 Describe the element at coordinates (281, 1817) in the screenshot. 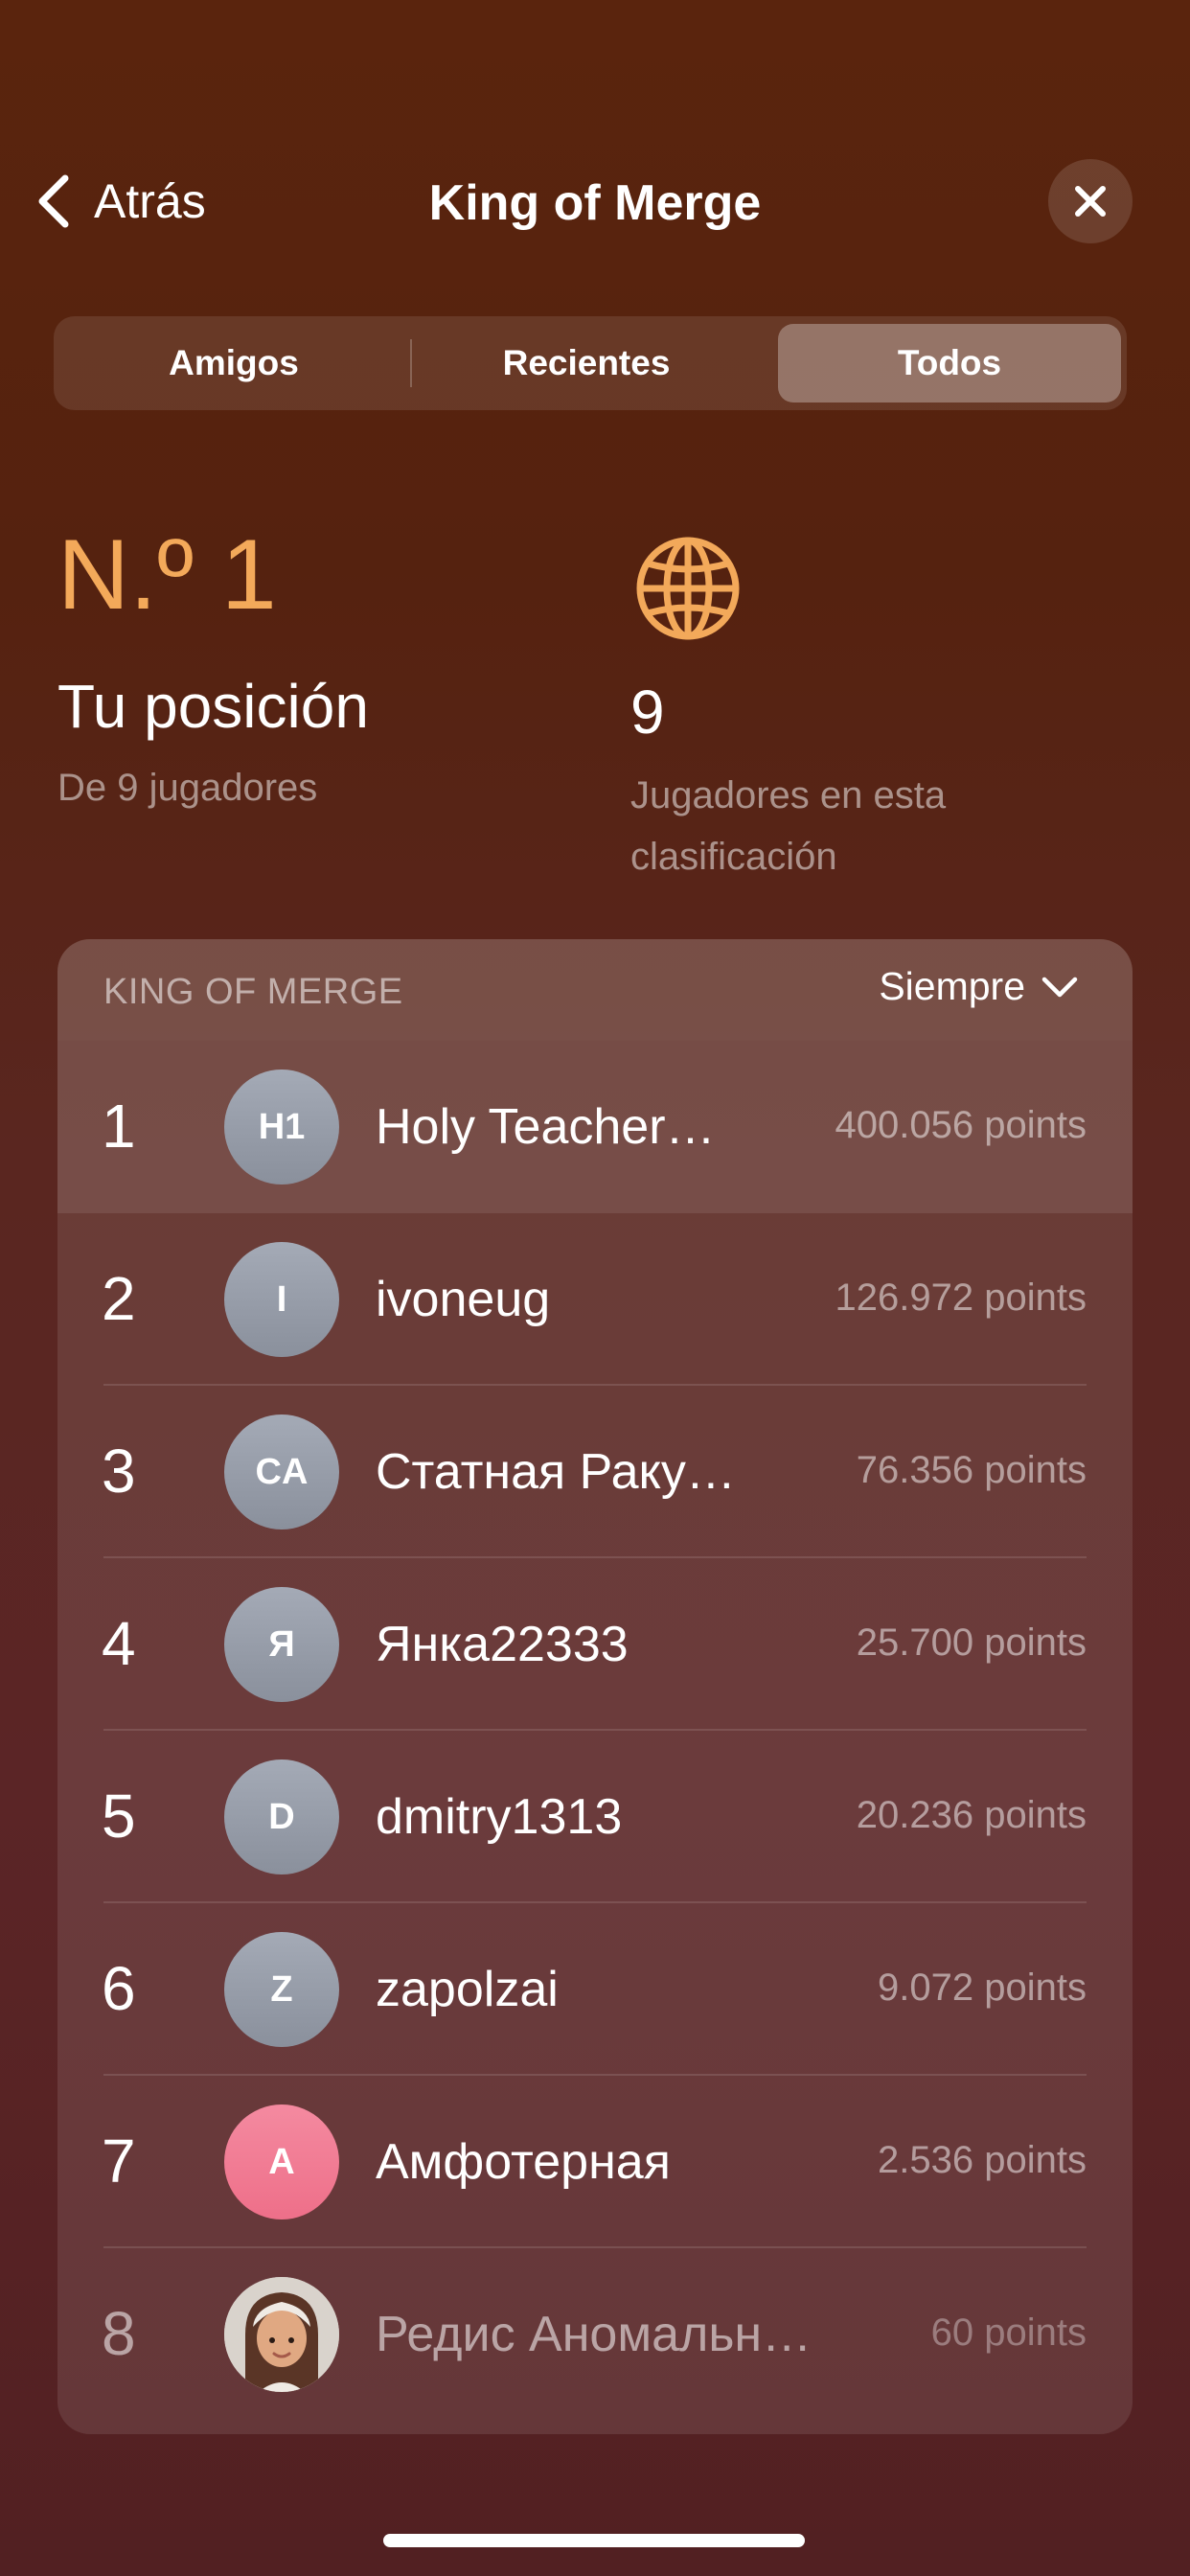

I see `avatar: D` at that location.